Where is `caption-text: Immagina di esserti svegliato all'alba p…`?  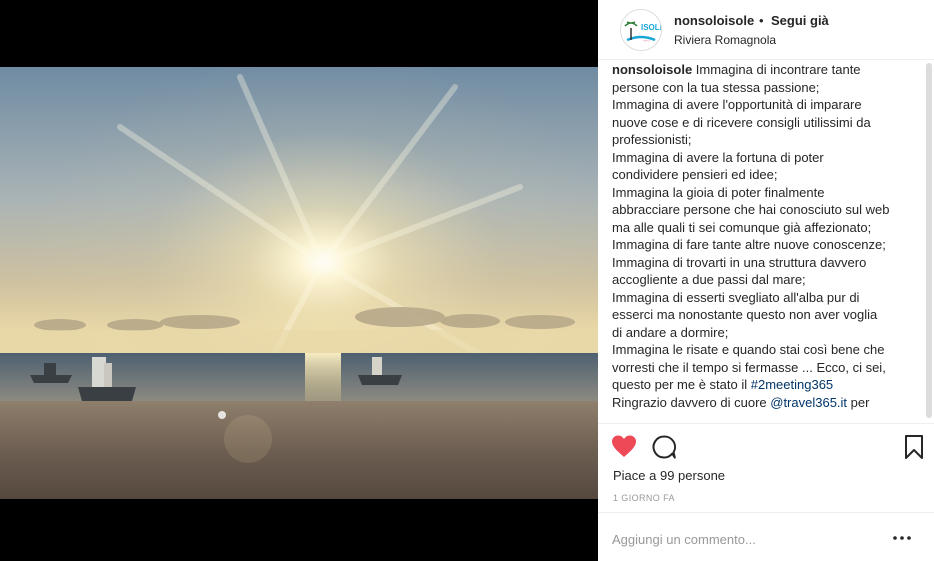 caption-text: Immagina di esserti svegliato all'alba p… is located at coordinates (736, 297).